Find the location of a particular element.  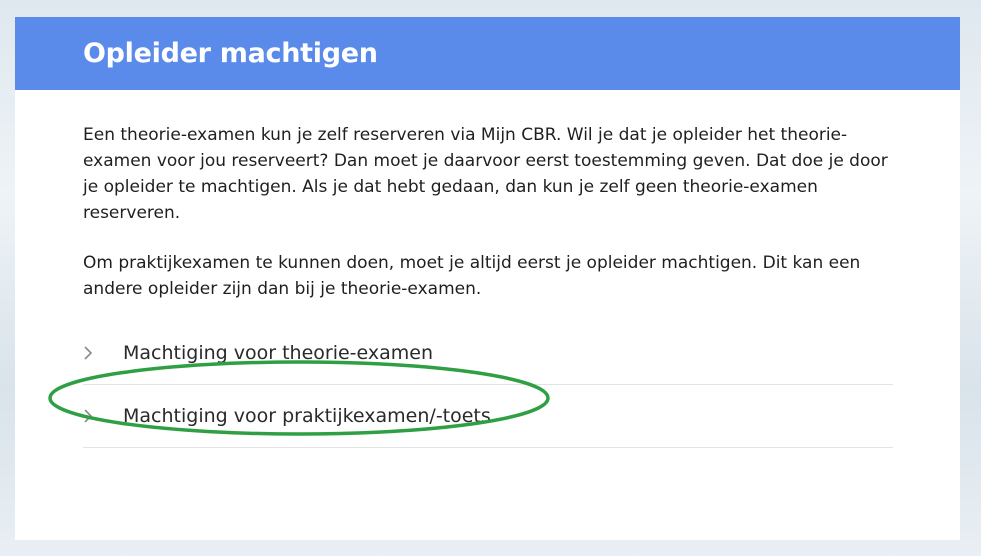

accordion-item-praktijk: Machtiging voor praktijkexamen/-toets is located at coordinates (488, 416).